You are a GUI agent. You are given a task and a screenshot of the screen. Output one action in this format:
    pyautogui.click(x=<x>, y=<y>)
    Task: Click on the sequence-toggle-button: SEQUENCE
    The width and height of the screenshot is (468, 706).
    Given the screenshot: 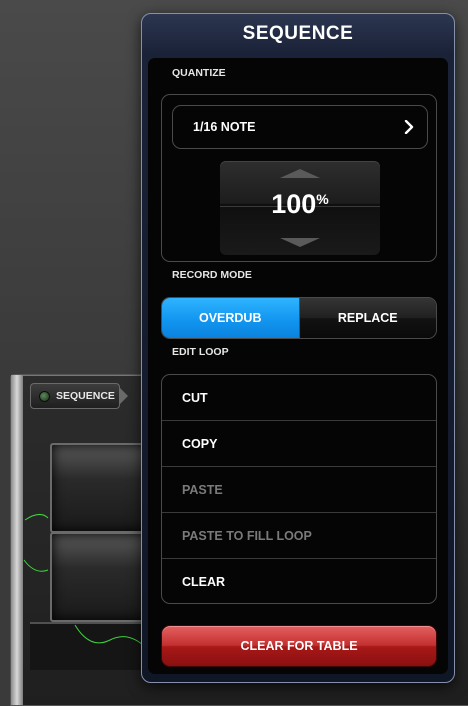 What is the action you would take?
    pyautogui.click(x=75, y=396)
    